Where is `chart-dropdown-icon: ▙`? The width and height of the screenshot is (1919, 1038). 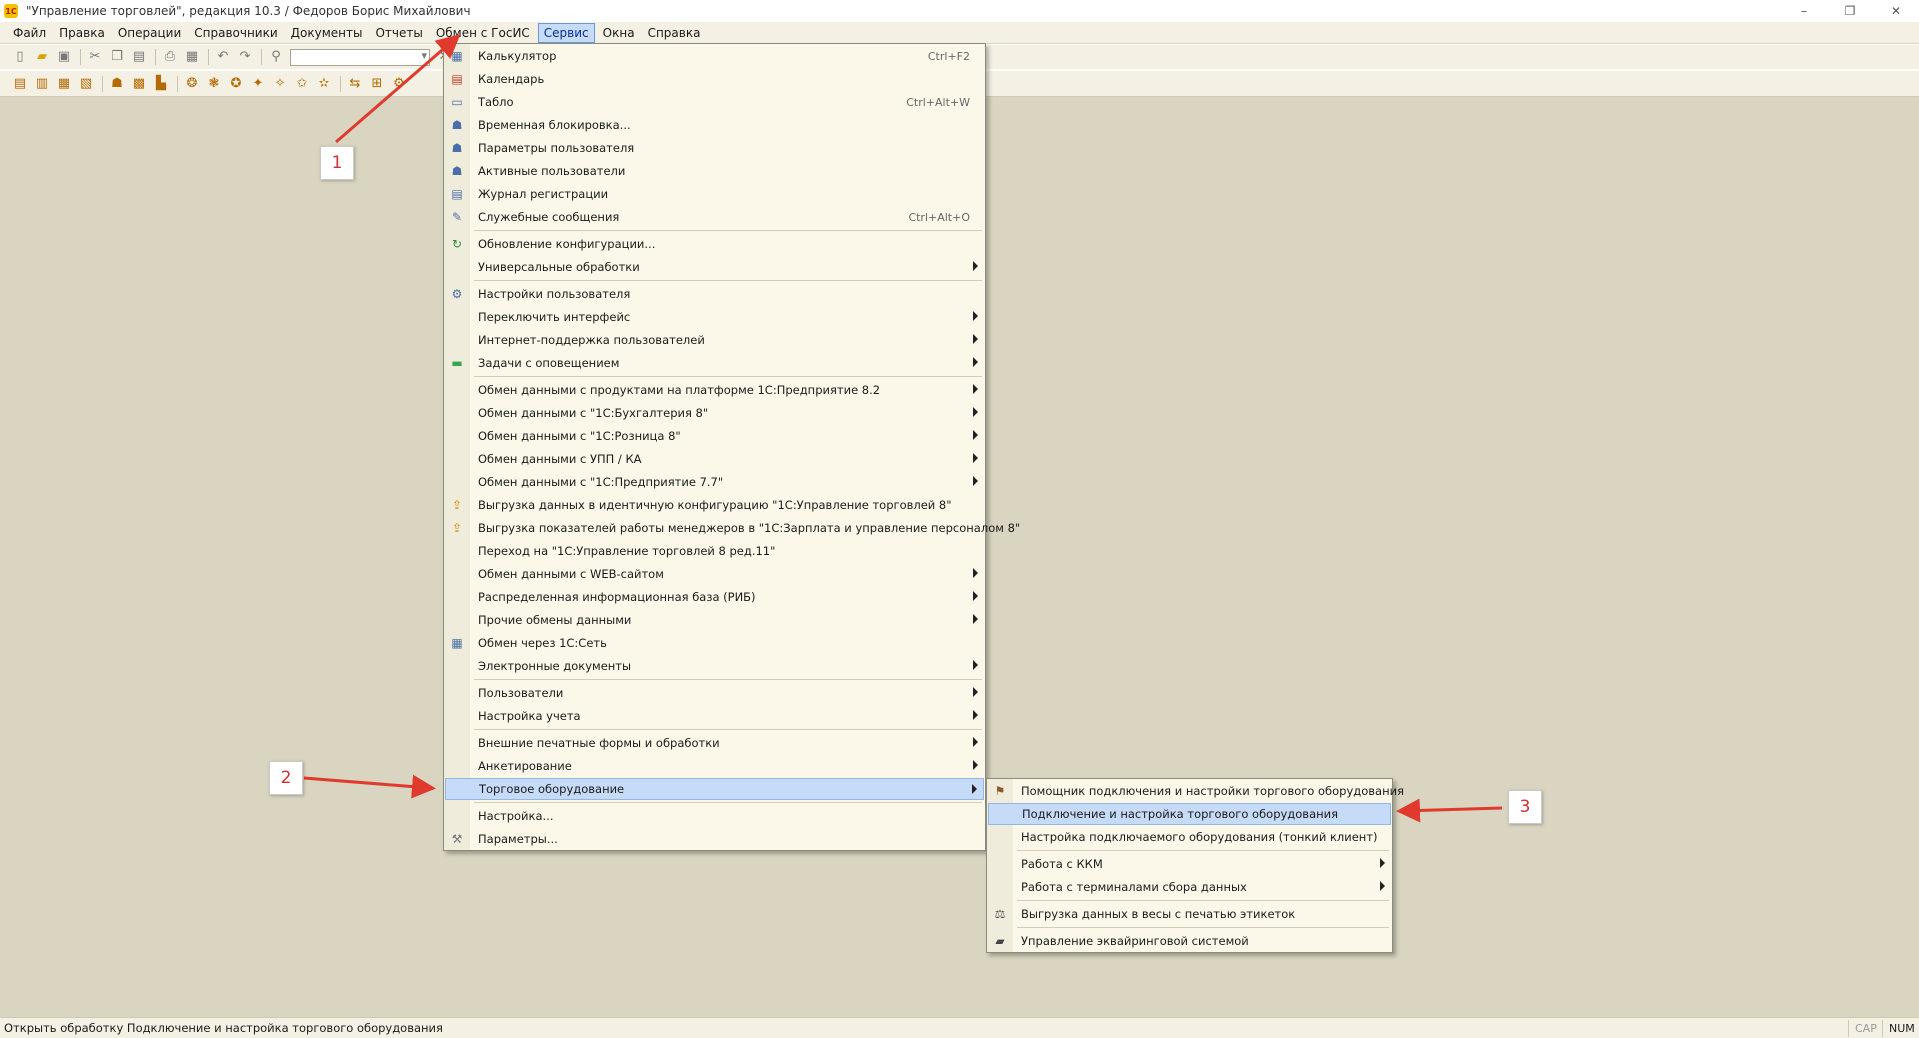
chart-dropdown-icon: ▙ is located at coordinates (161, 84).